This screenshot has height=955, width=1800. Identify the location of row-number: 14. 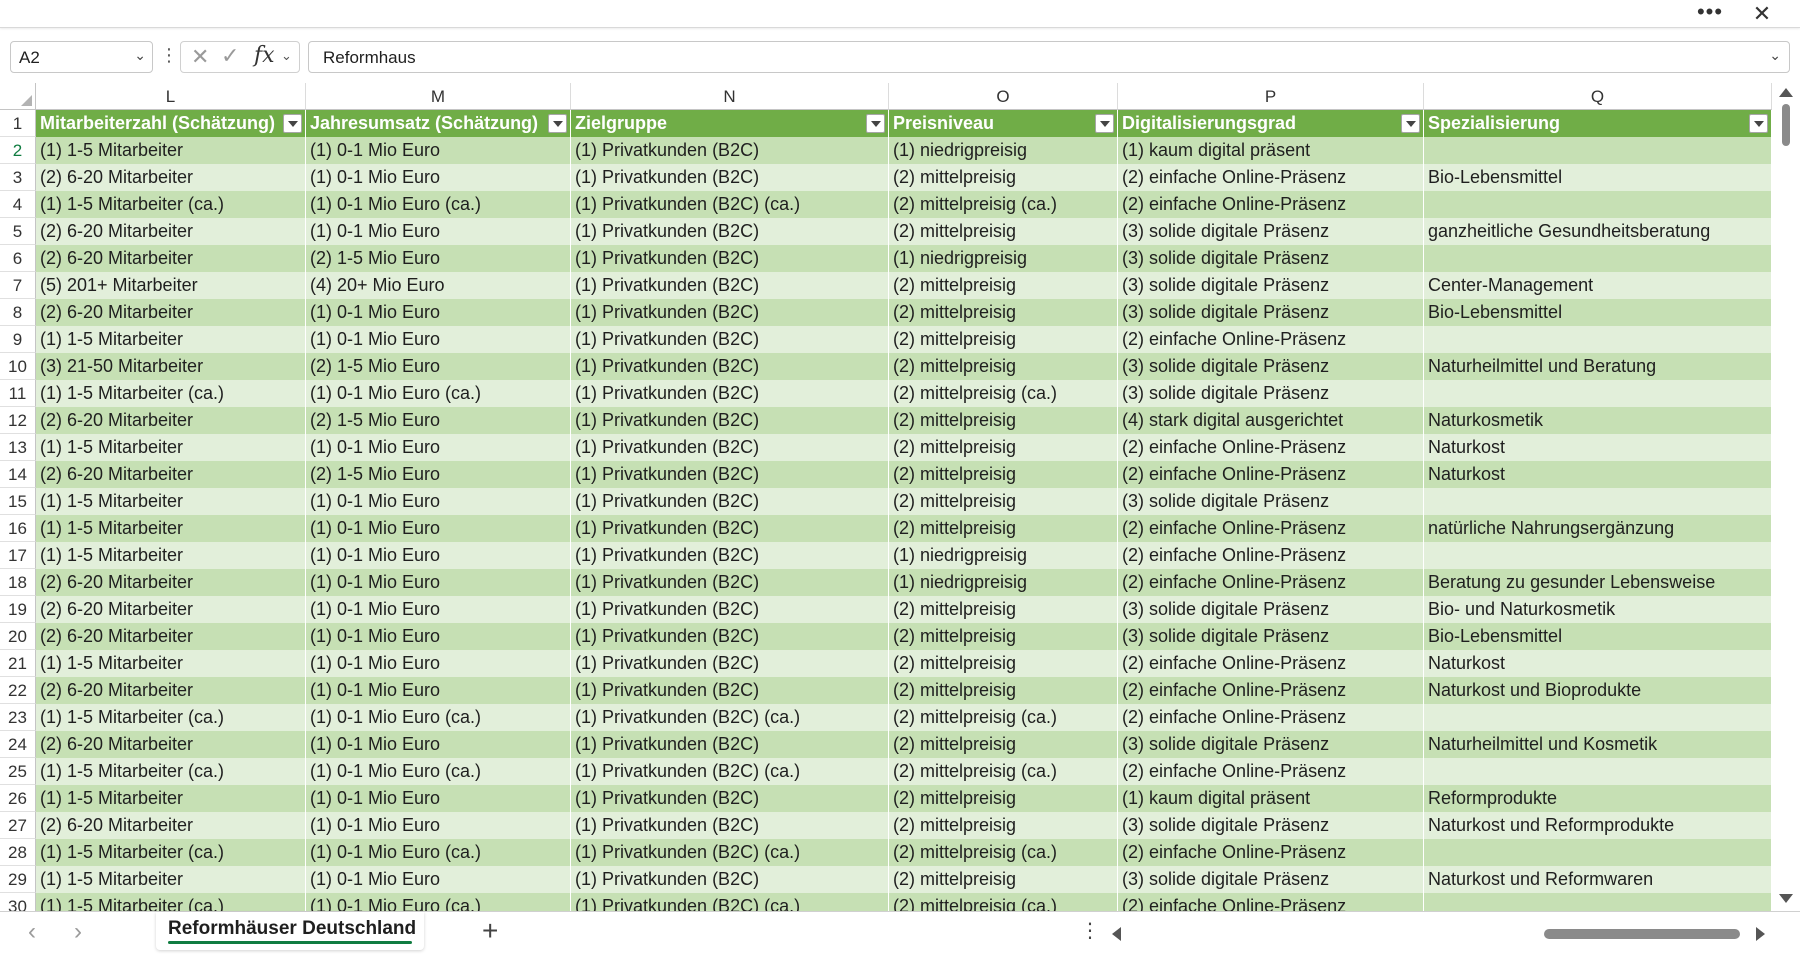
(18, 474).